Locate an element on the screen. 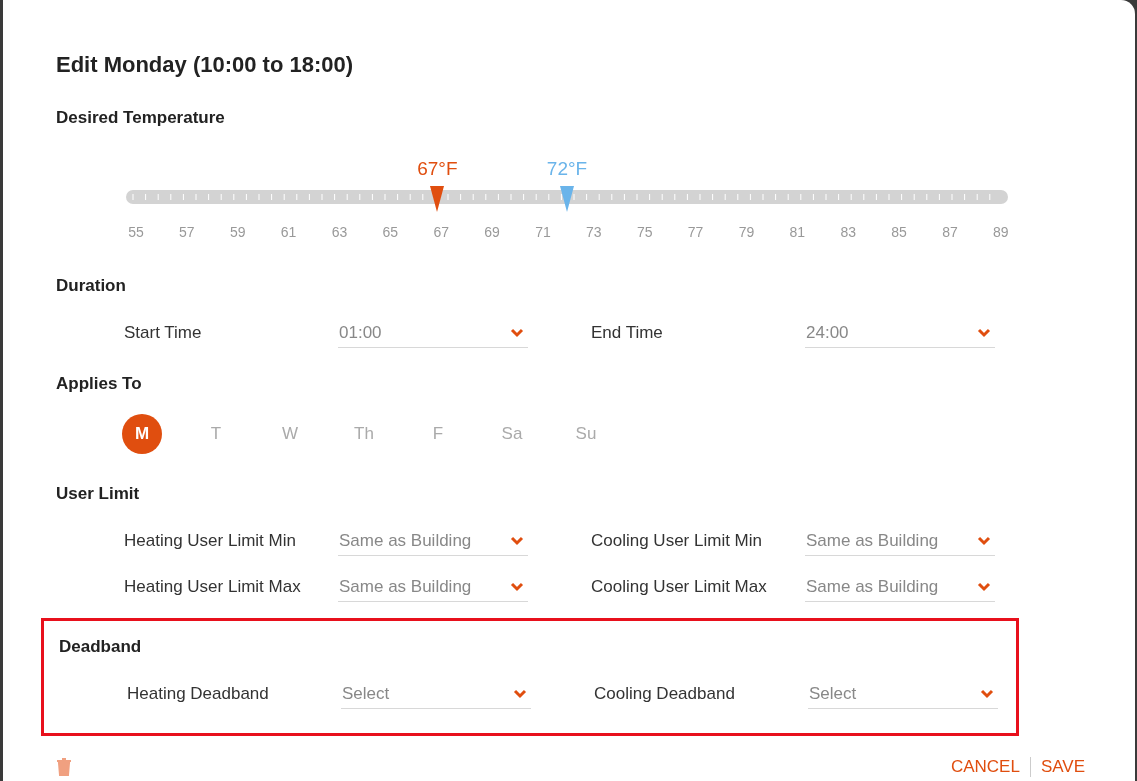 This screenshot has height=781, width=1137. scale-number: 87 is located at coordinates (950, 232).